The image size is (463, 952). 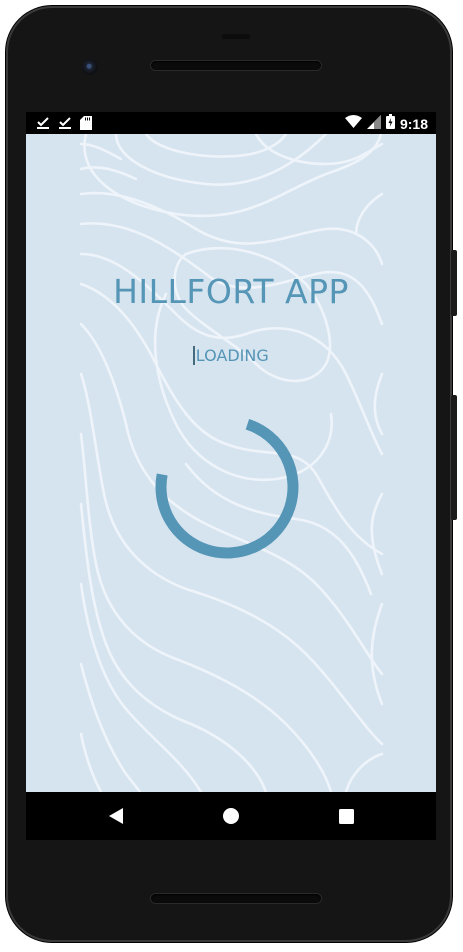 I want to click on back-button, so click(x=116, y=816).